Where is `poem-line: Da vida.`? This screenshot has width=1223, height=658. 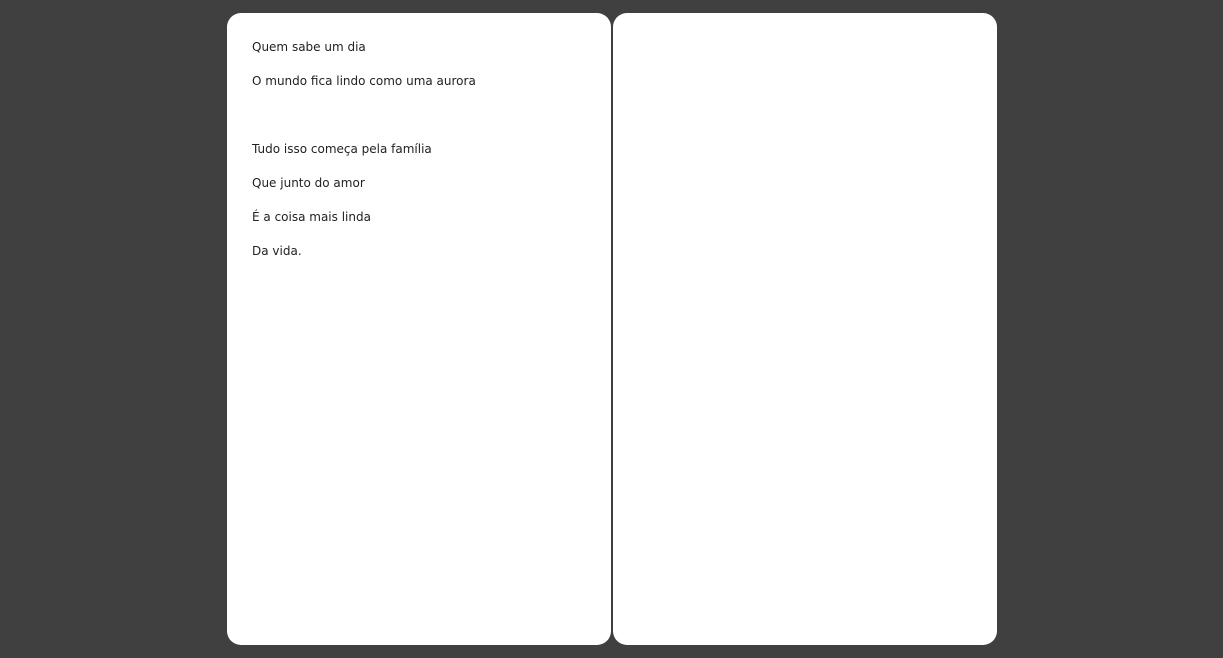
poem-line: Da vida. is located at coordinates (277, 251).